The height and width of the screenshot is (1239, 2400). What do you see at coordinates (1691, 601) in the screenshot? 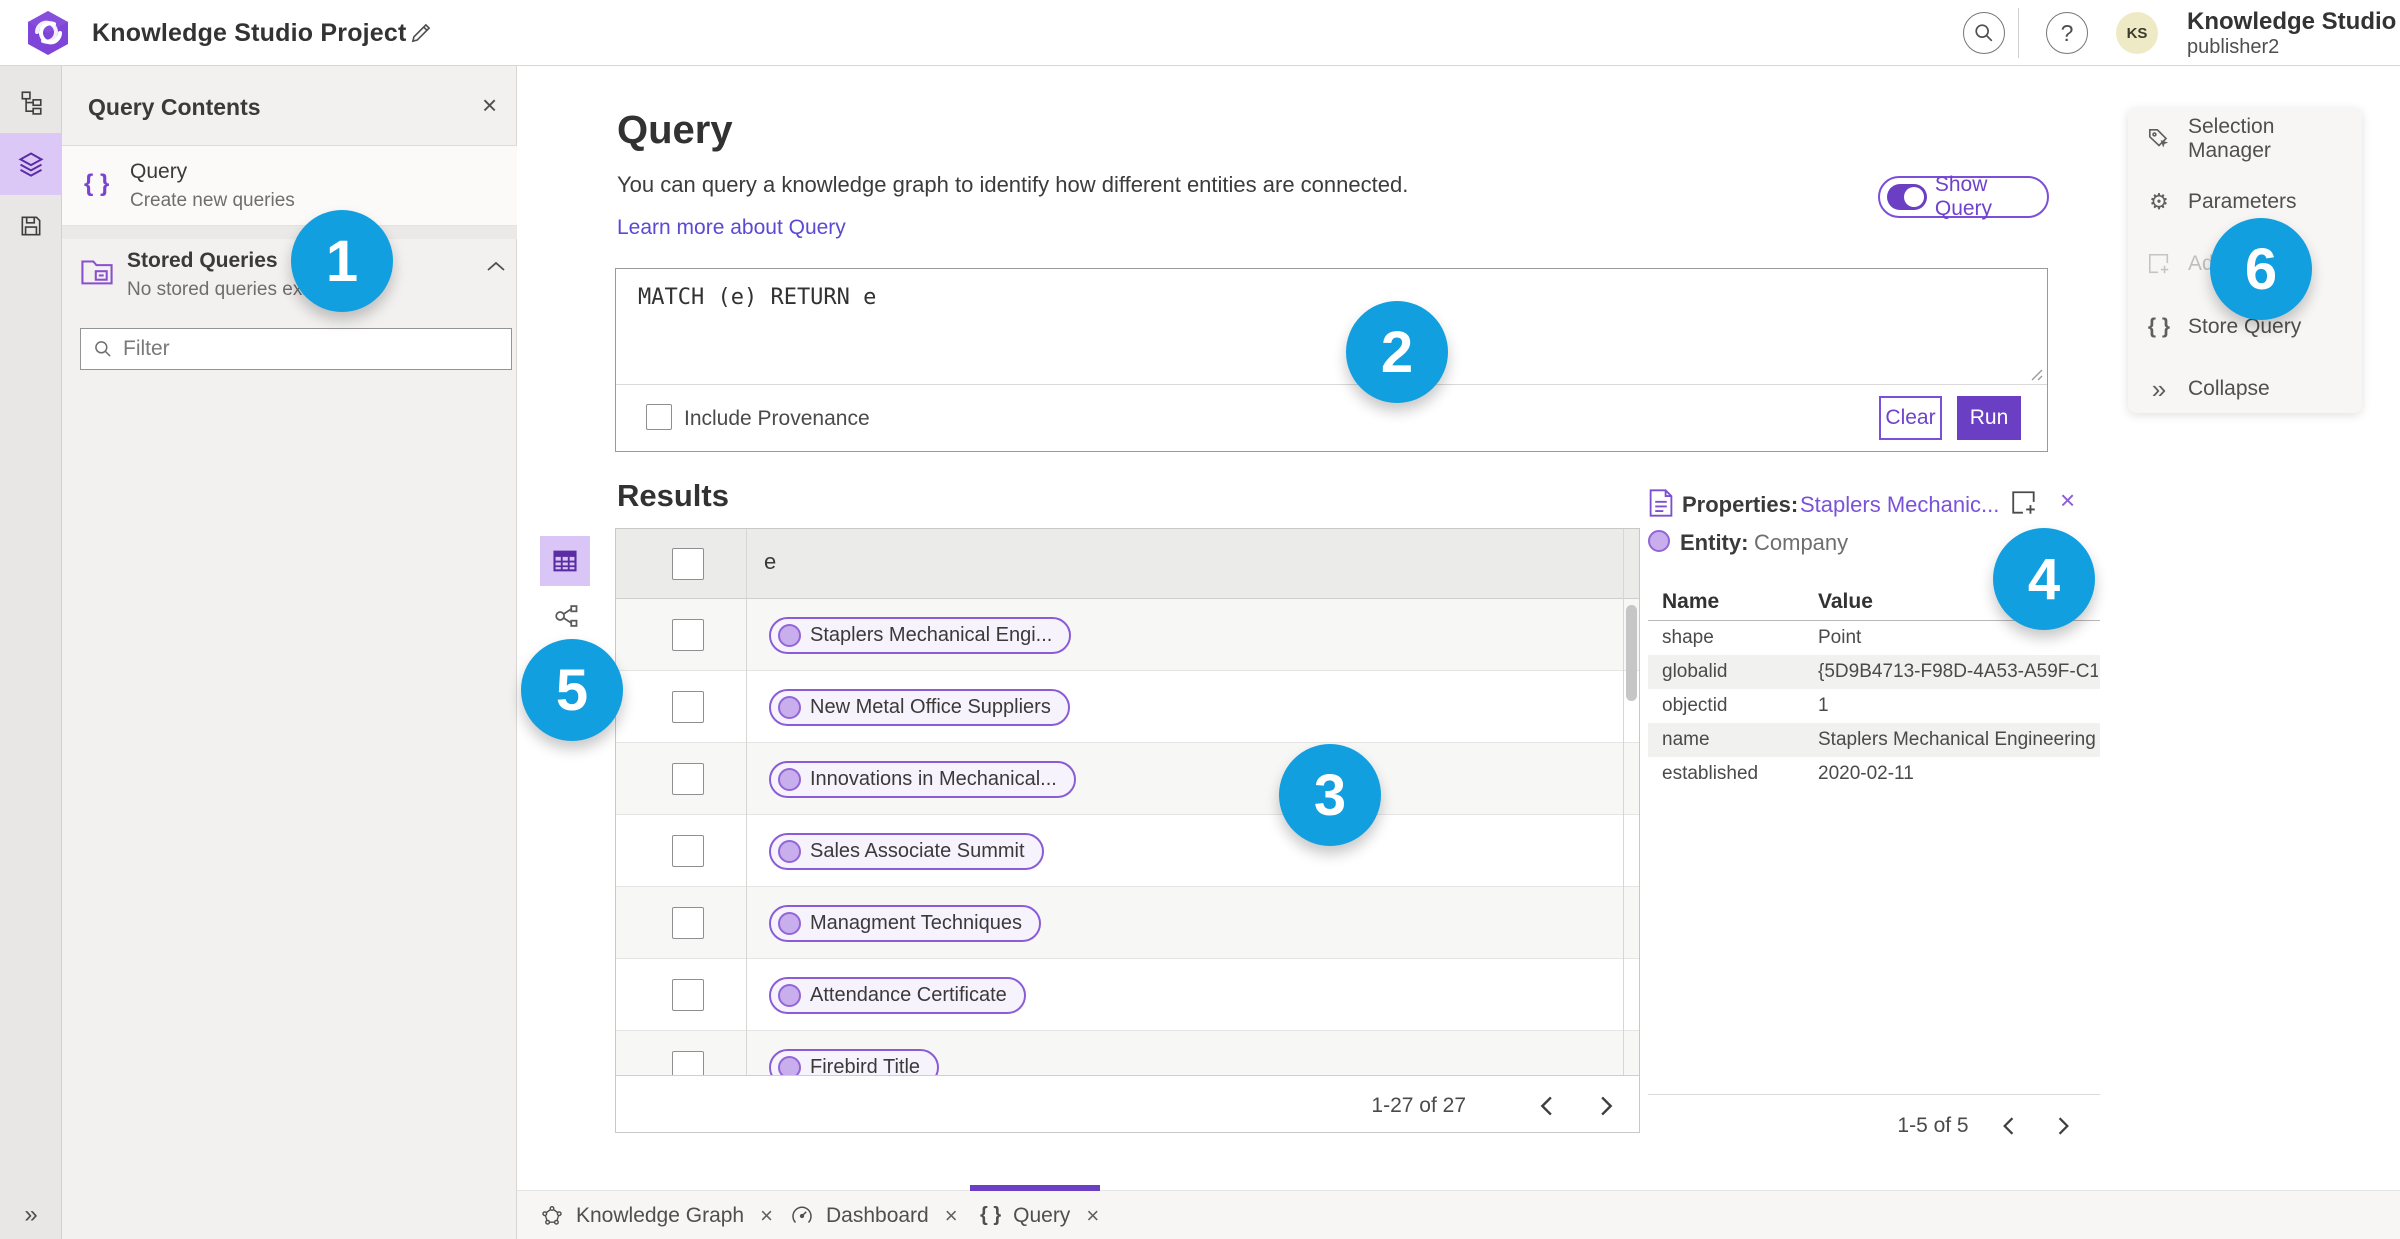
I see `properties-col-name: Name` at bounding box center [1691, 601].